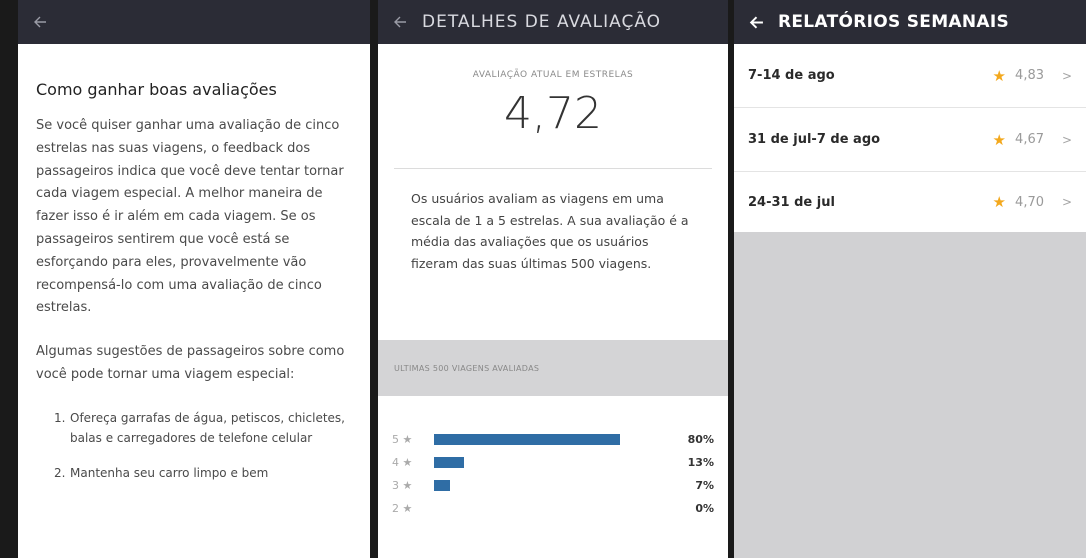 This screenshot has width=1086, height=558. What do you see at coordinates (402, 485) in the screenshot?
I see `star-level: 3 ★` at bounding box center [402, 485].